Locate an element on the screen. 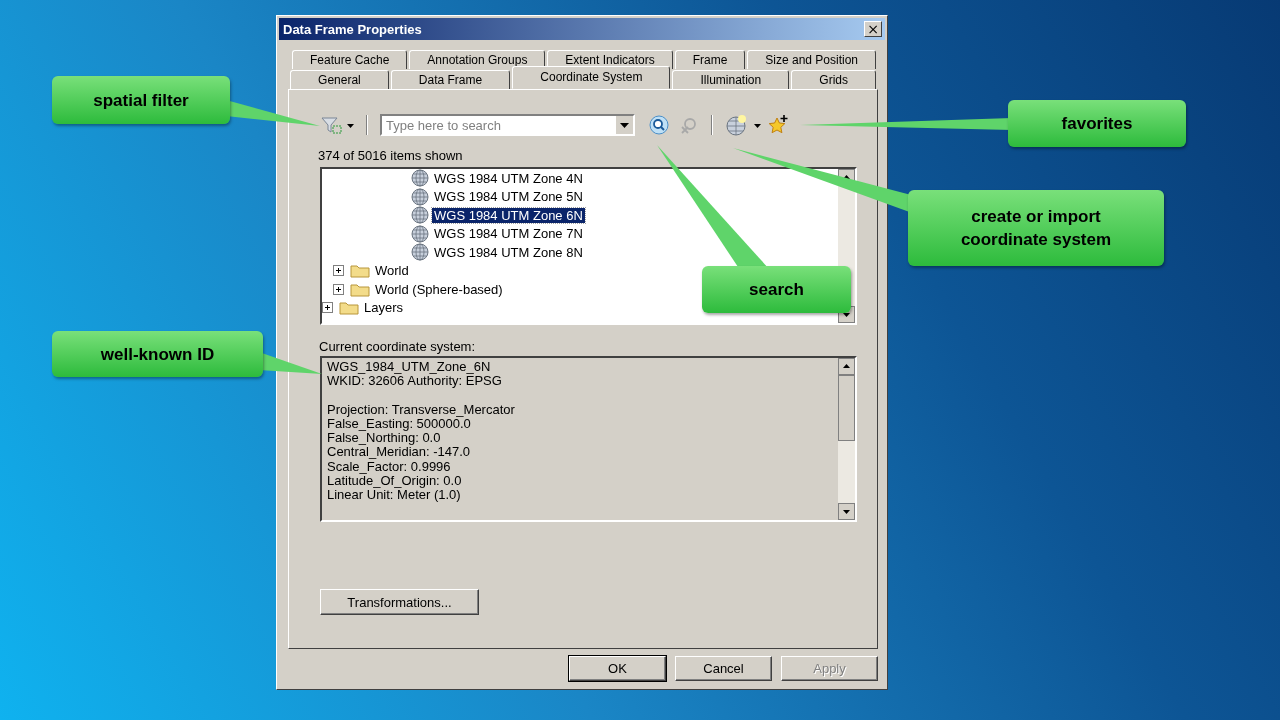 This screenshot has width=1280, height=720. section-label: Current coordinate system: is located at coordinates (398, 346).